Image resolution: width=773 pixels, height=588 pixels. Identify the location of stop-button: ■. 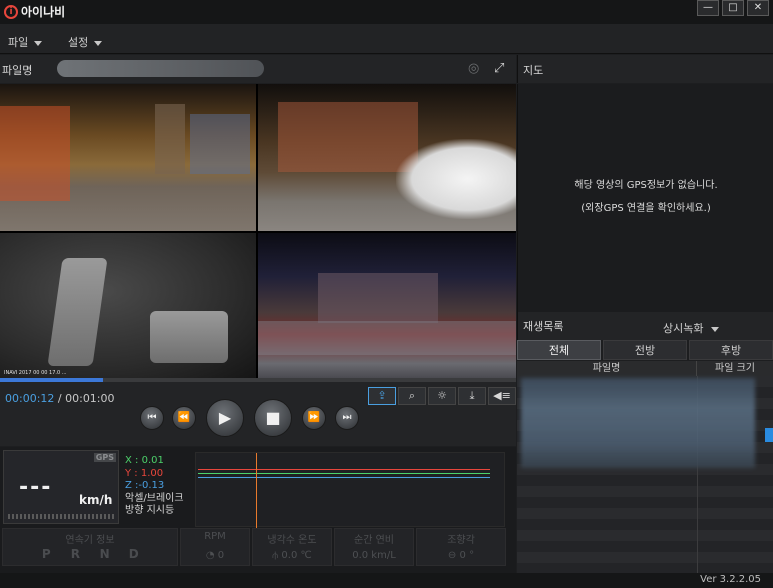
(273, 418).